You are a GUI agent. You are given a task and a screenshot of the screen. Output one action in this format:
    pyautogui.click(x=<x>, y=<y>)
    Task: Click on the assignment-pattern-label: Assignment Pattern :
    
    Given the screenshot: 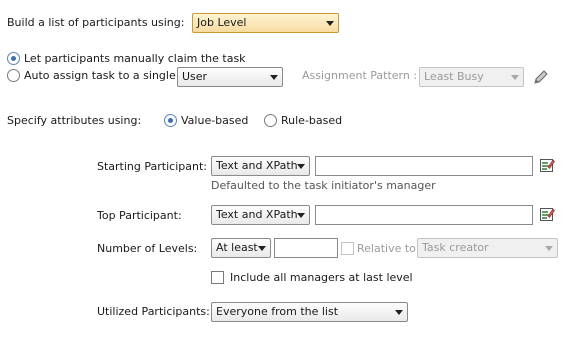 What is the action you would take?
    pyautogui.click(x=360, y=75)
    